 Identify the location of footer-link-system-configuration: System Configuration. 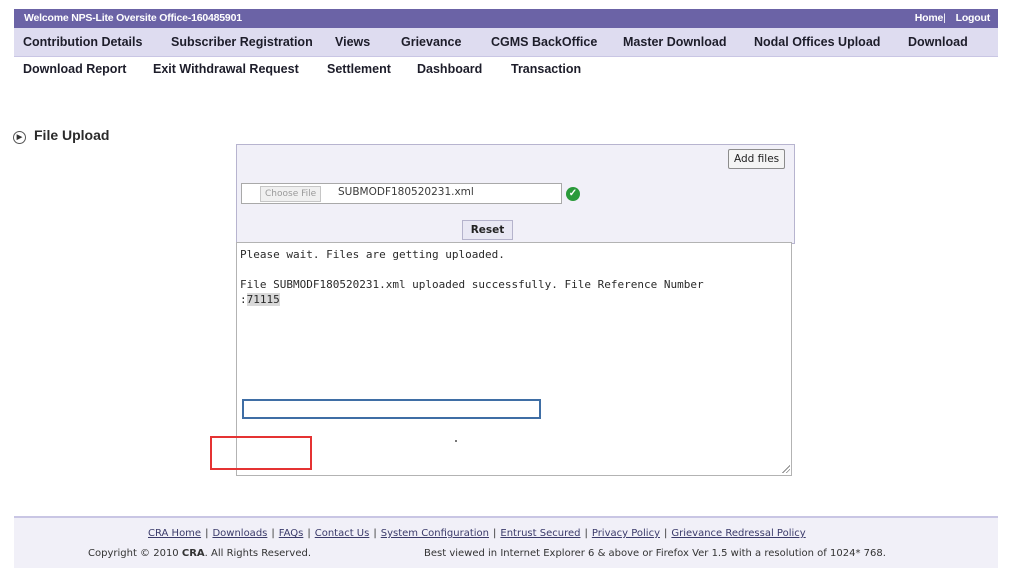
(435, 533).